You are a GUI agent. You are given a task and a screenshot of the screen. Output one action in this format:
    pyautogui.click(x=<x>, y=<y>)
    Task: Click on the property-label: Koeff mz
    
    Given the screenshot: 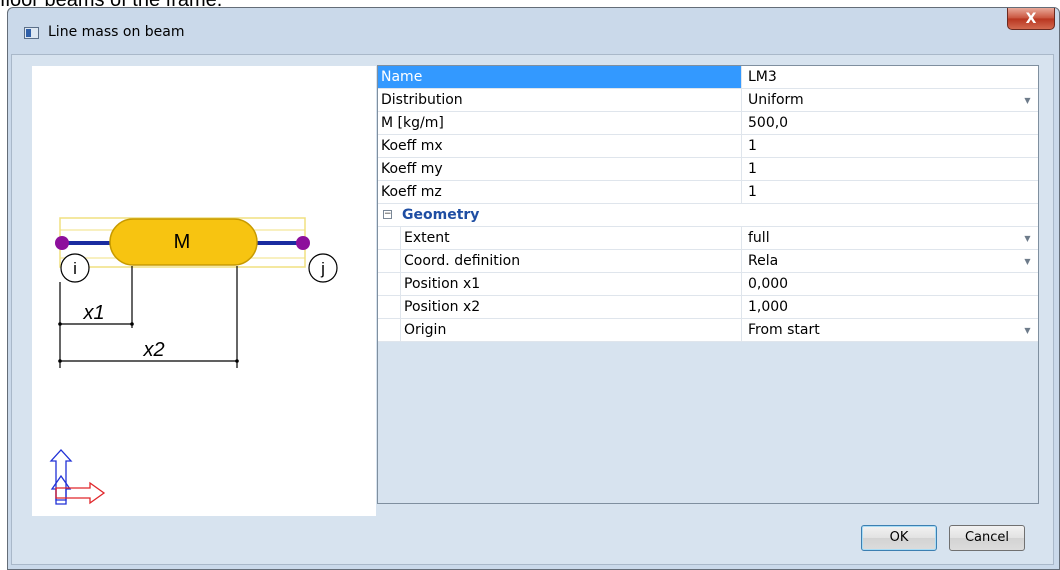 What is the action you would take?
    pyautogui.click(x=560, y=192)
    